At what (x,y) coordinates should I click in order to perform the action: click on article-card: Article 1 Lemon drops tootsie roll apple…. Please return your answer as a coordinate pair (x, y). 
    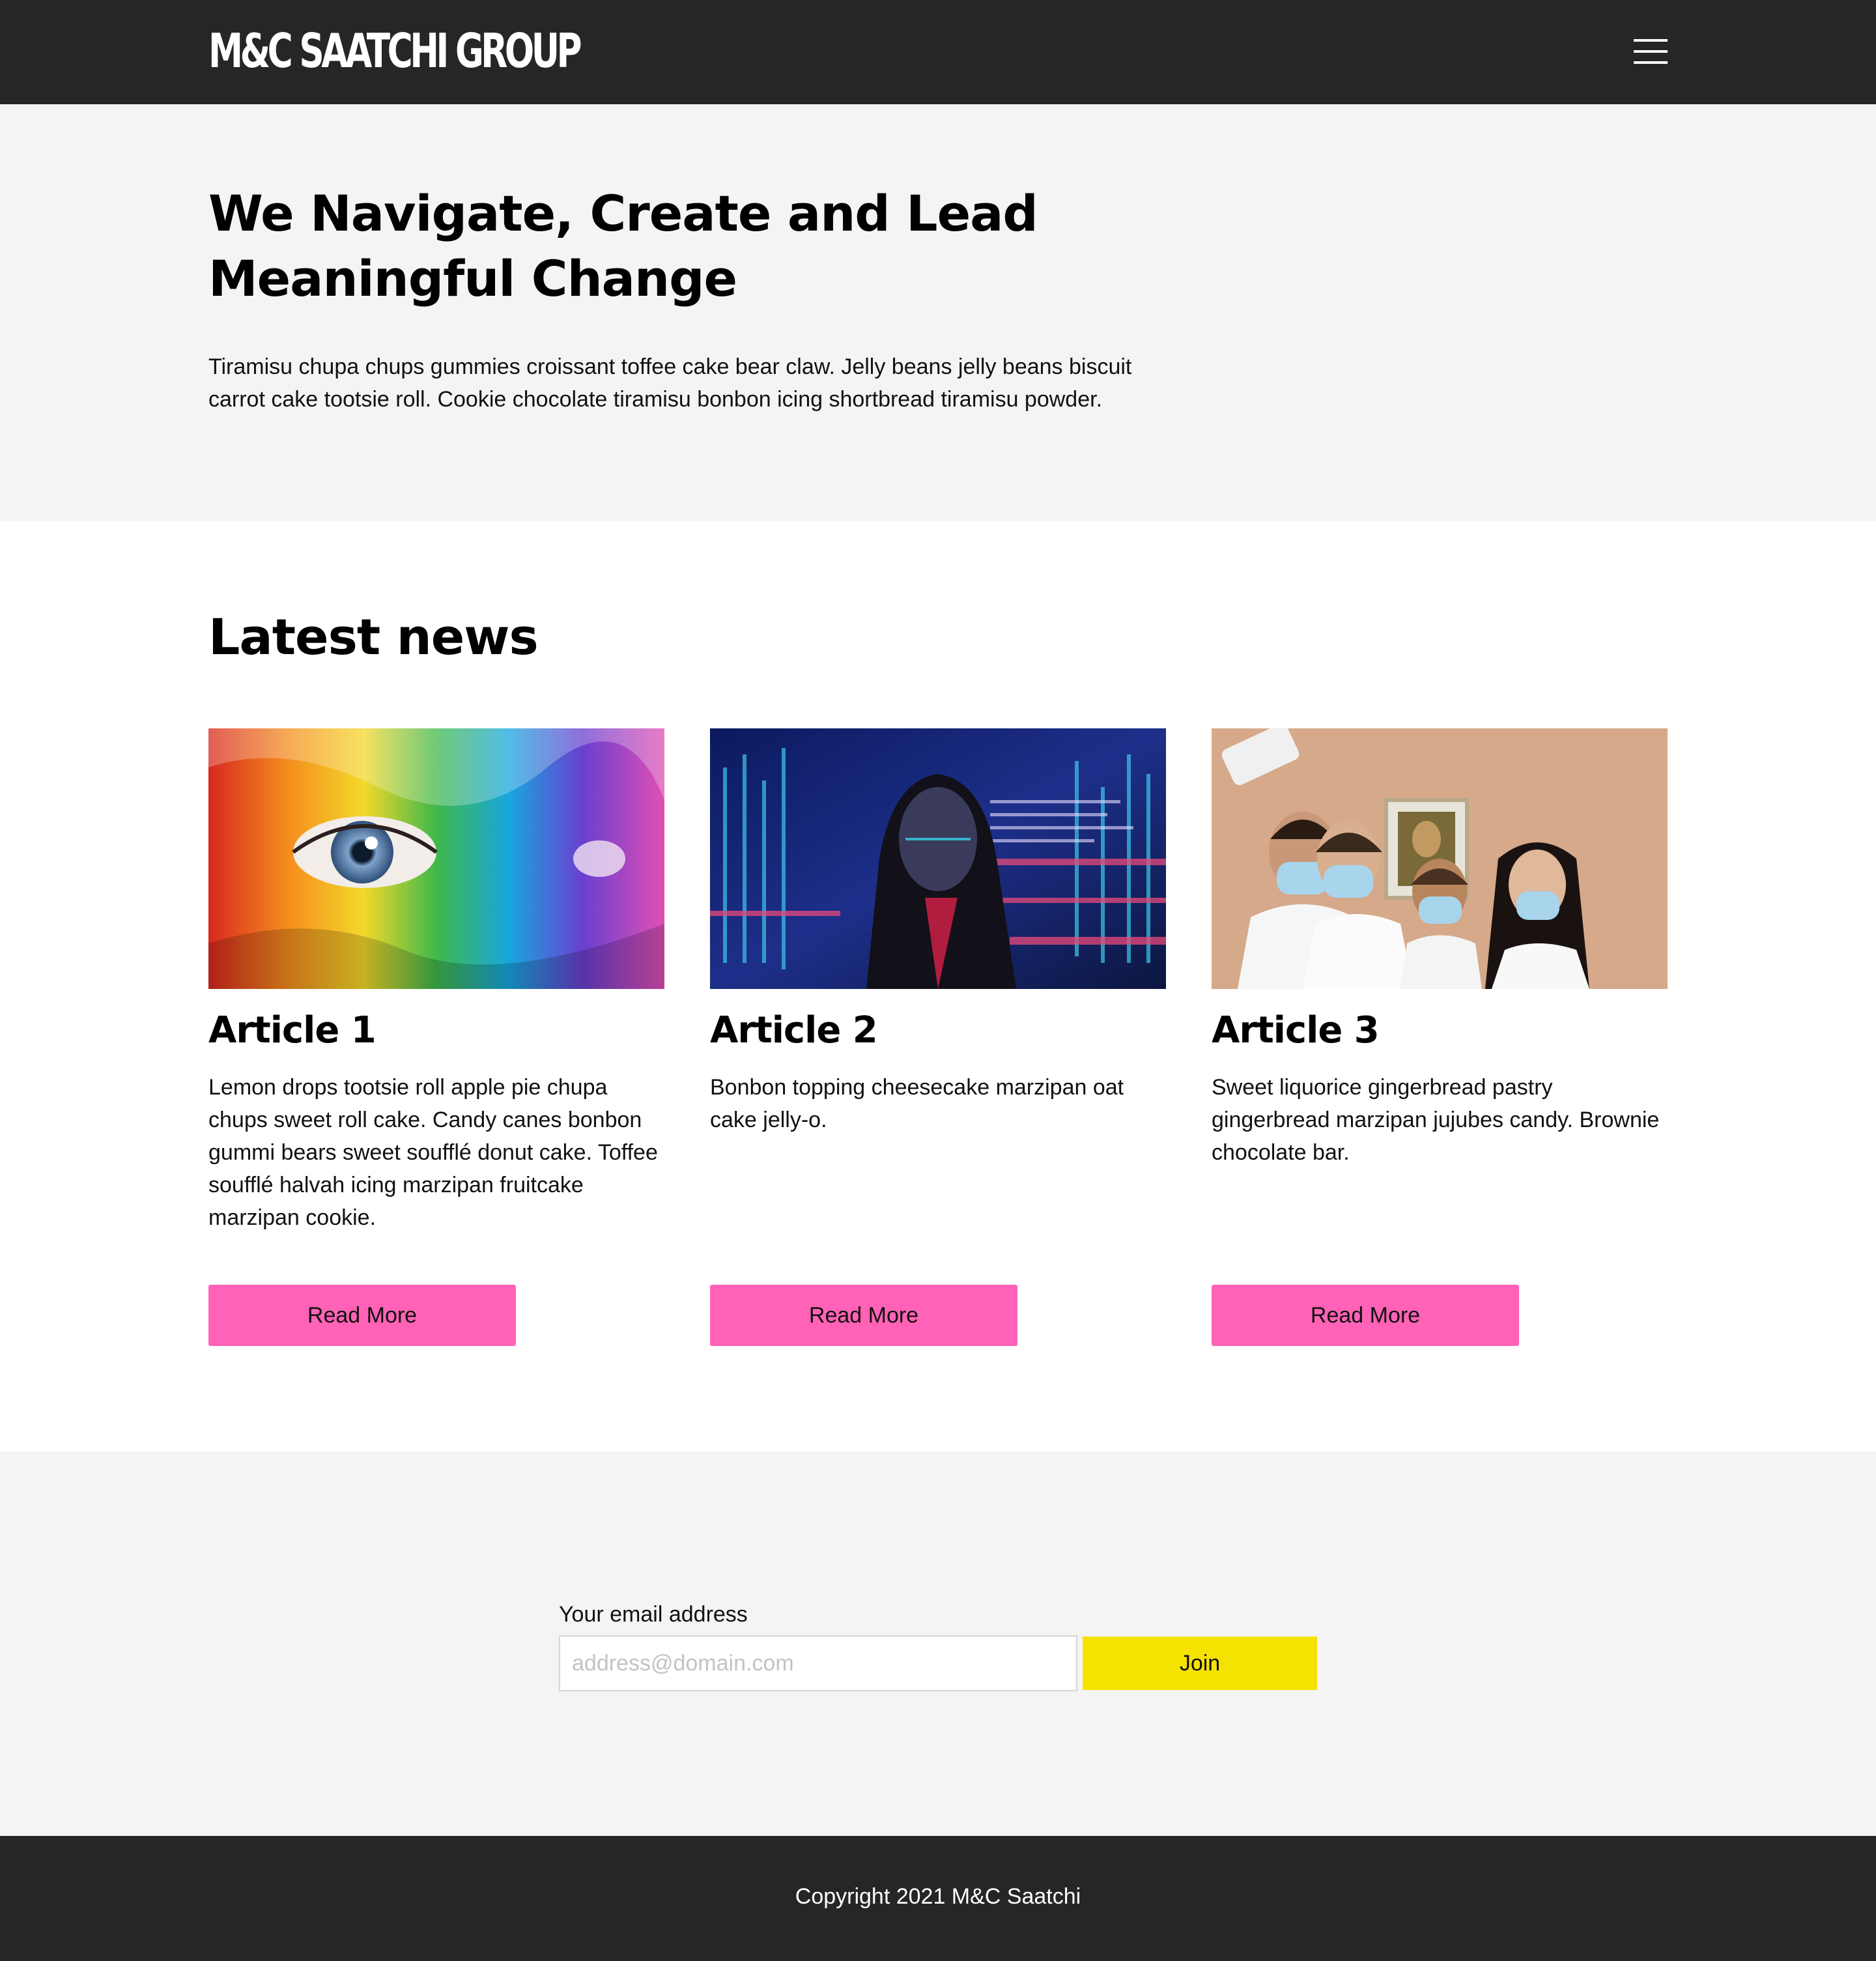
    Looking at the image, I should click on (436, 1037).